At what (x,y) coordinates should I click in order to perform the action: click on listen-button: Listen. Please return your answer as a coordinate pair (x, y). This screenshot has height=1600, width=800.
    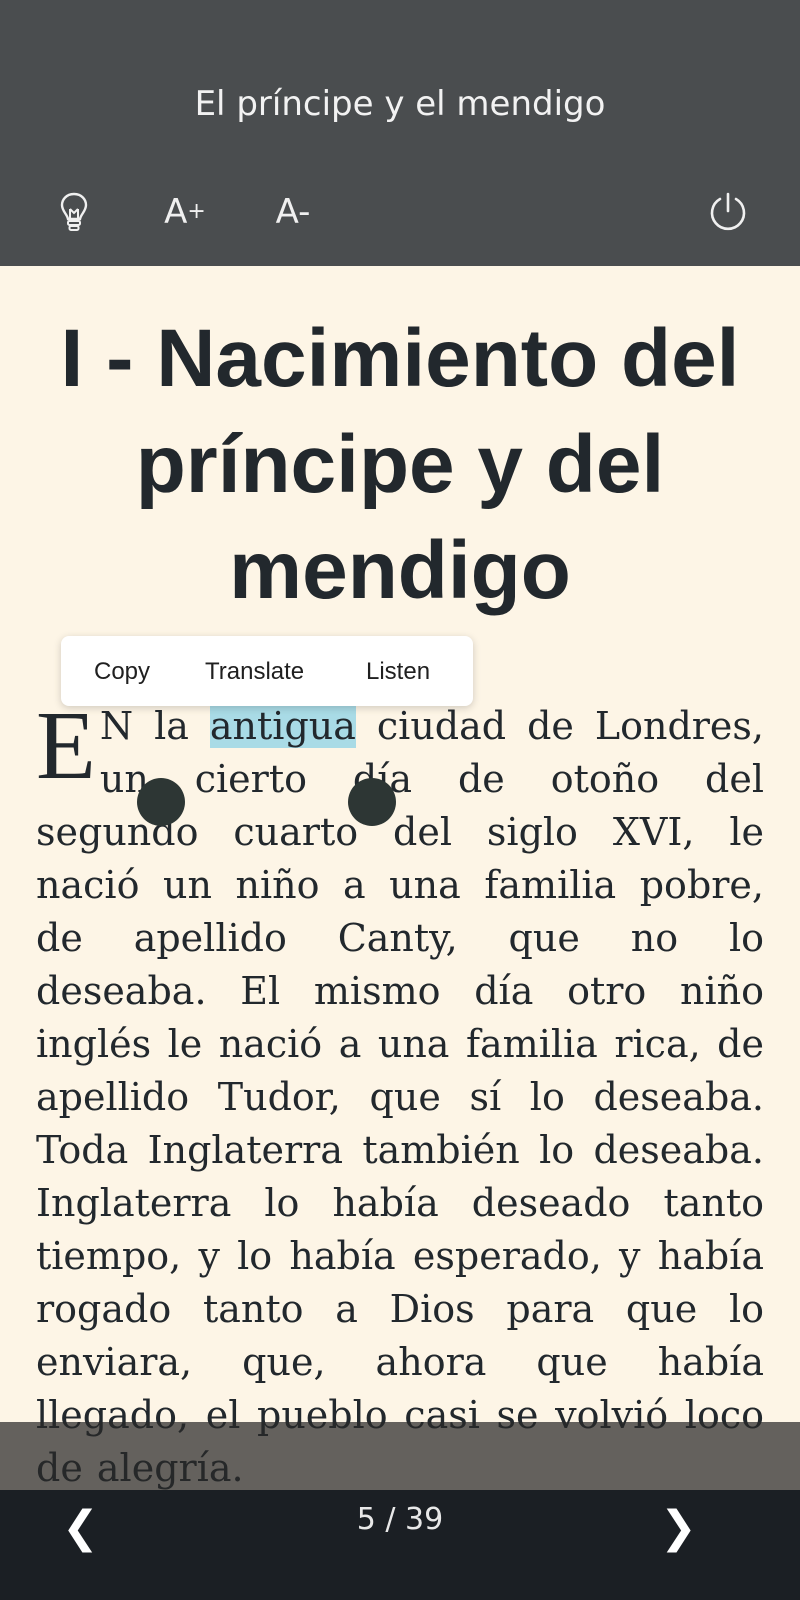
    Looking at the image, I should click on (398, 672).